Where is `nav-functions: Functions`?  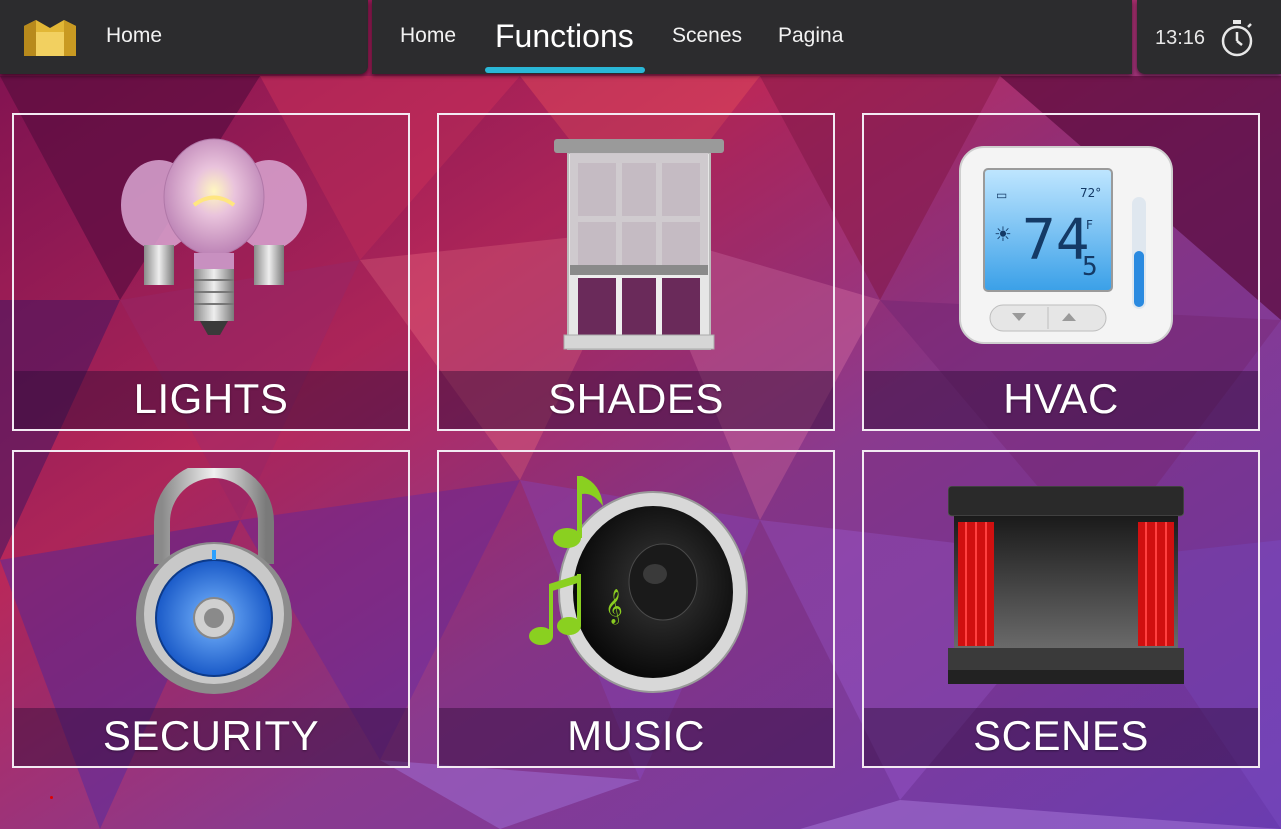
nav-functions: Functions is located at coordinates (564, 36).